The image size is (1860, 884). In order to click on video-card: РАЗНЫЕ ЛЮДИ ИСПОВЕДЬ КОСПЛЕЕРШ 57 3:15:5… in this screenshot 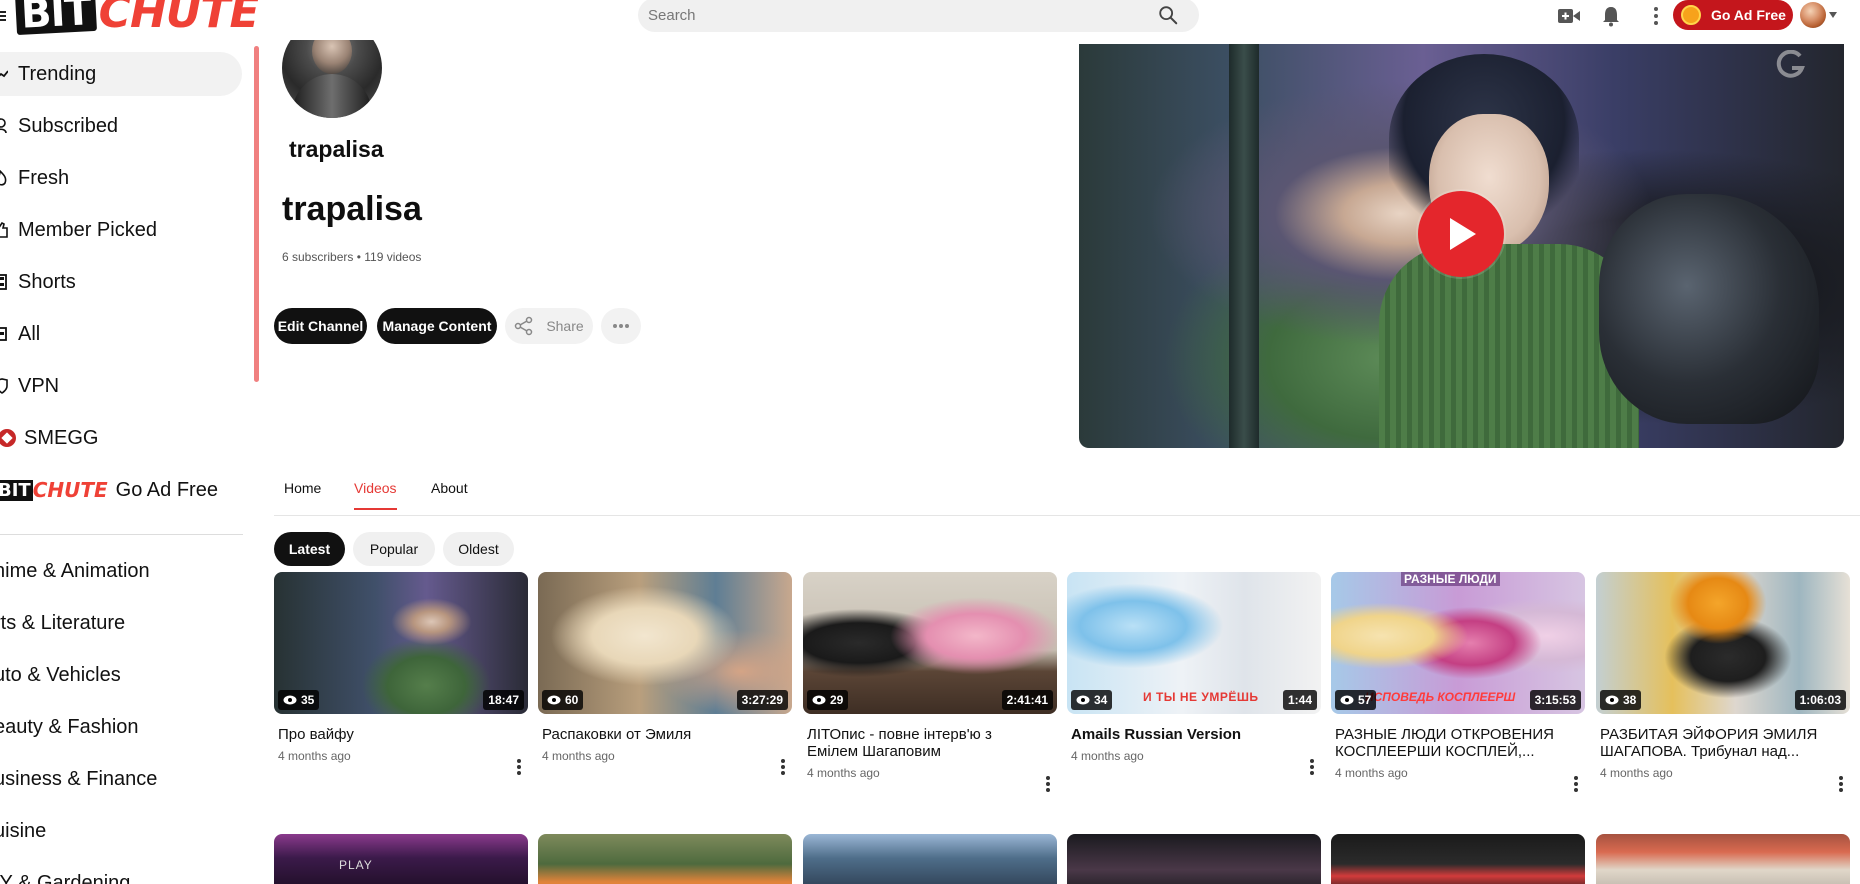, I will do `click(1458, 682)`.